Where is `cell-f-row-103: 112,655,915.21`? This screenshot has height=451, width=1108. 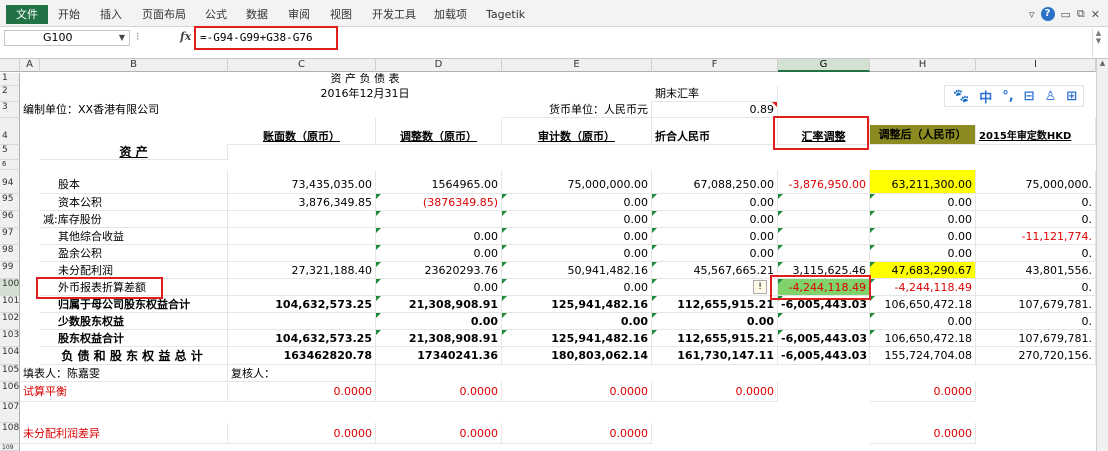
cell-f-row-103: 112,655,915.21 is located at coordinates (715, 338).